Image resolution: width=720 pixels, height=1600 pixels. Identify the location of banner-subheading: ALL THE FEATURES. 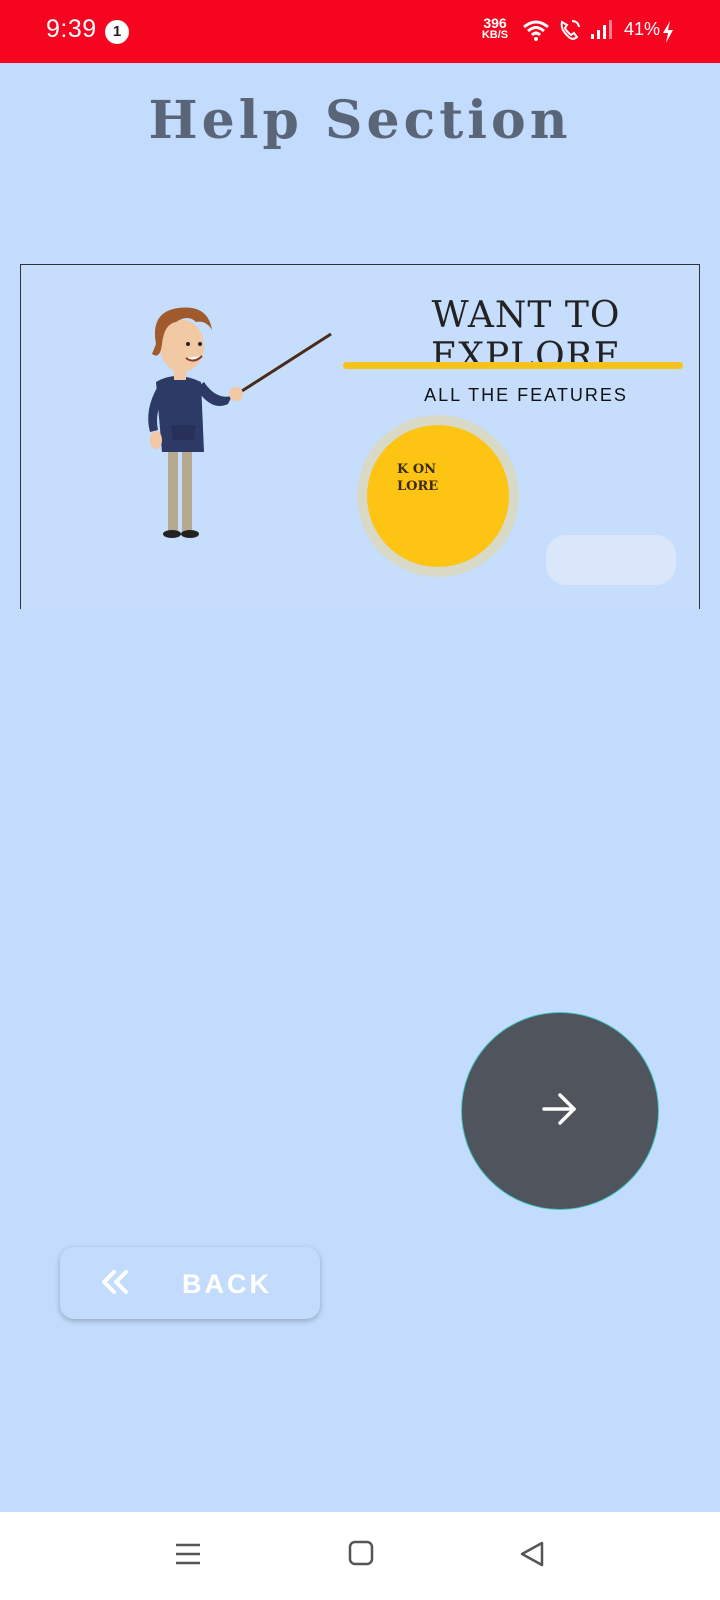
(526, 395).